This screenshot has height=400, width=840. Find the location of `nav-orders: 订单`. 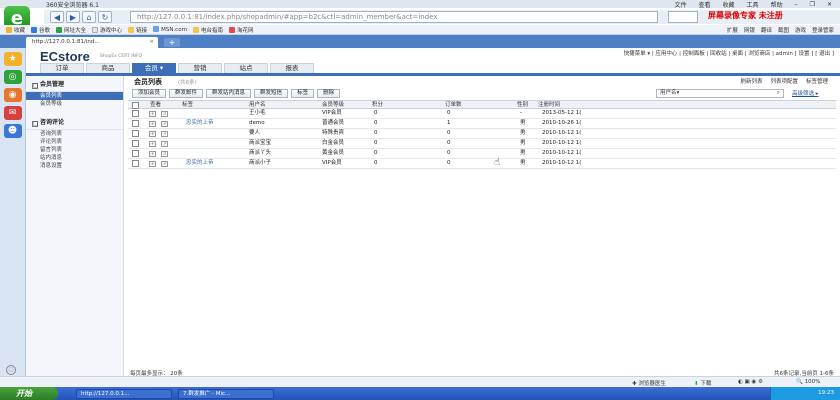

nav-orders: 订单 is located at coordinates (62, 68).